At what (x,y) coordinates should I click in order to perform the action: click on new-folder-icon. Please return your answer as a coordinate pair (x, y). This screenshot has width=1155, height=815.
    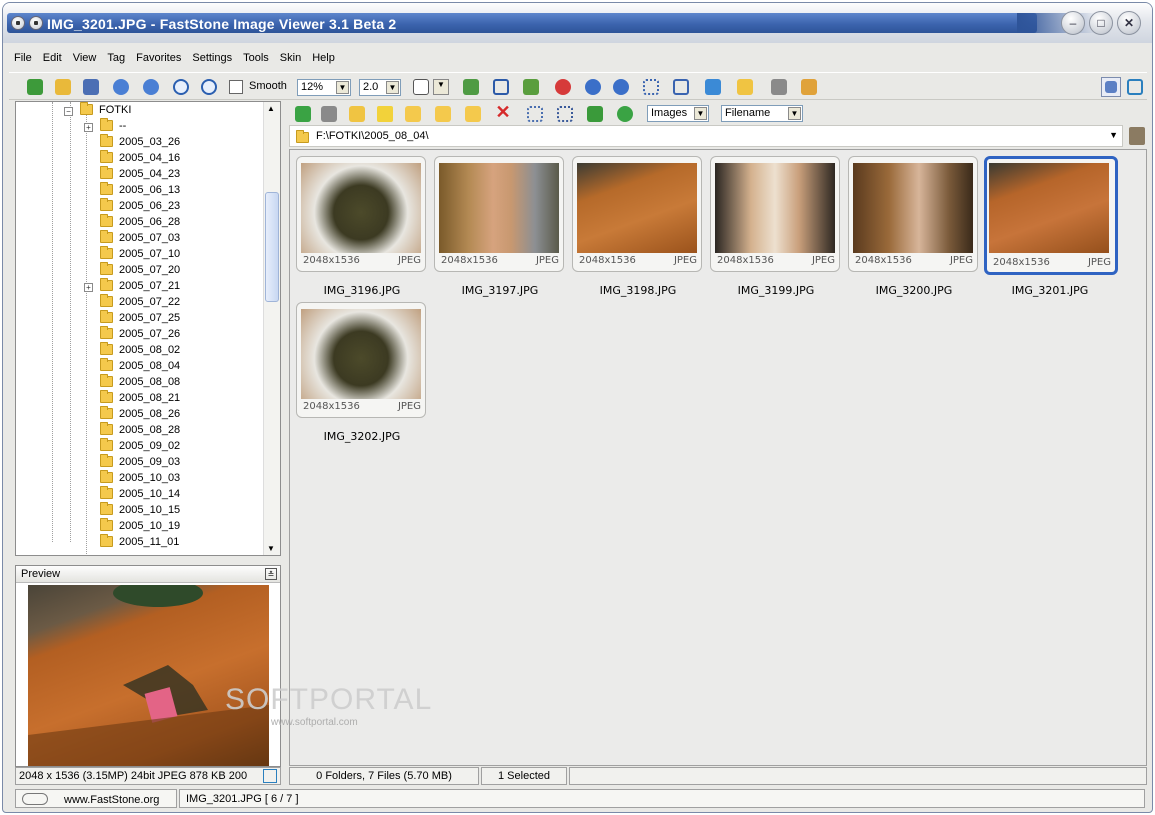
    Looking at the image, I should click on (413, 114).